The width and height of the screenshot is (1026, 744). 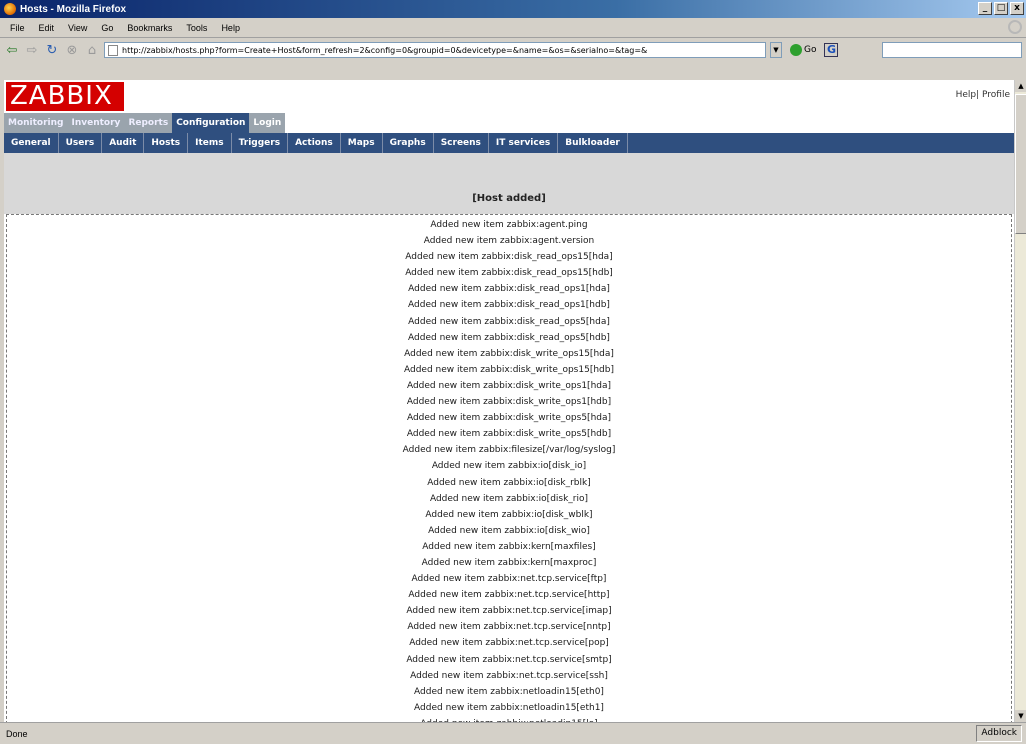 What do you see at coordinates (509, 183) in the screenshot?
I see `message-area: [Host added]` at bounding box center [509, 183].